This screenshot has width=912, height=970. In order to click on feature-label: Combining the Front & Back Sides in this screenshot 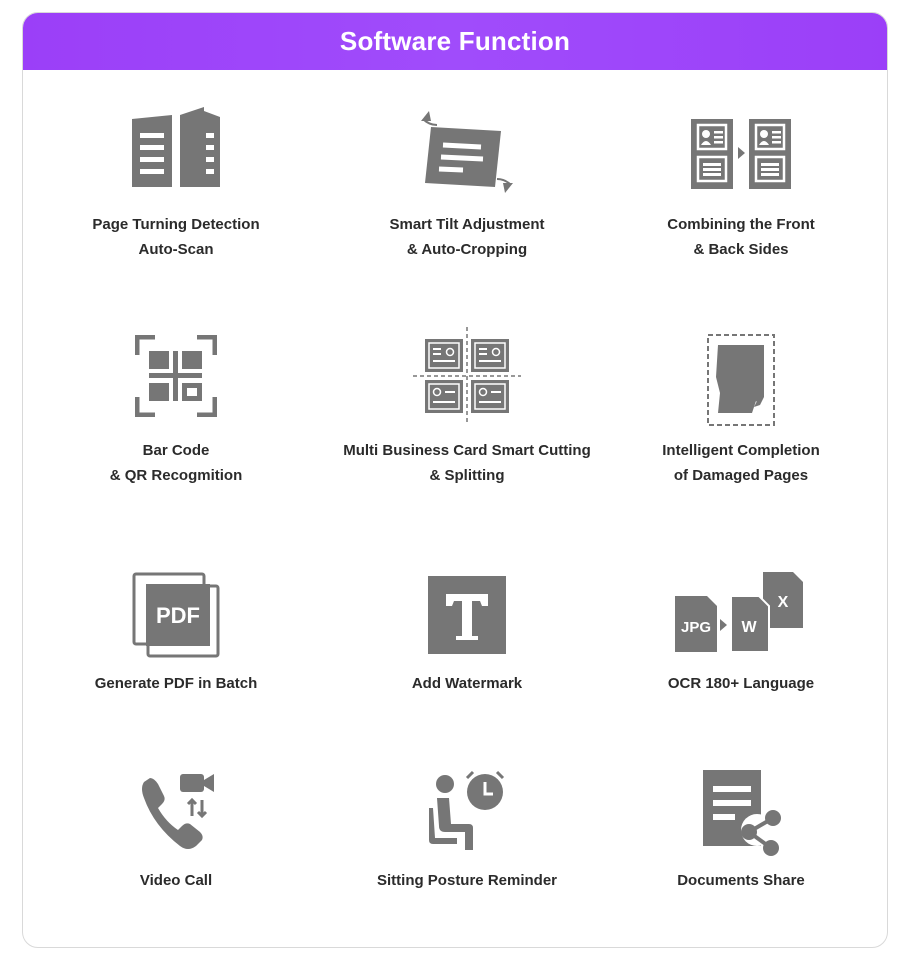, I will do `click(741, 237)`.